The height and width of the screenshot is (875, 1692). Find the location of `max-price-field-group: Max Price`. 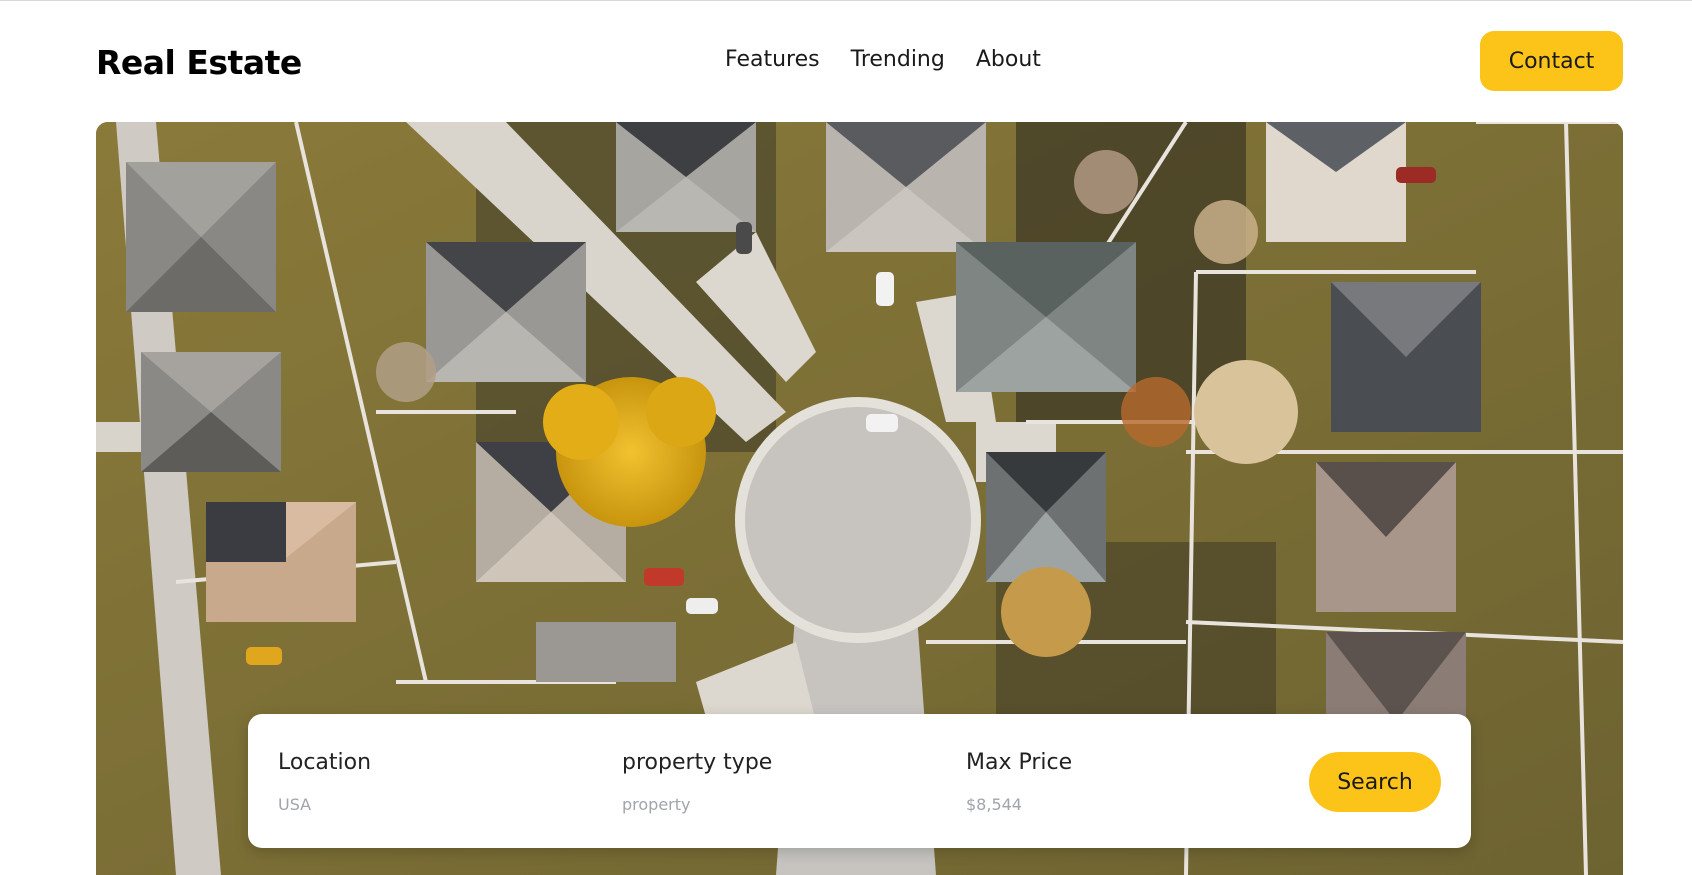

max-price-field-group: Max Price is located at coordinates (1086, 782).